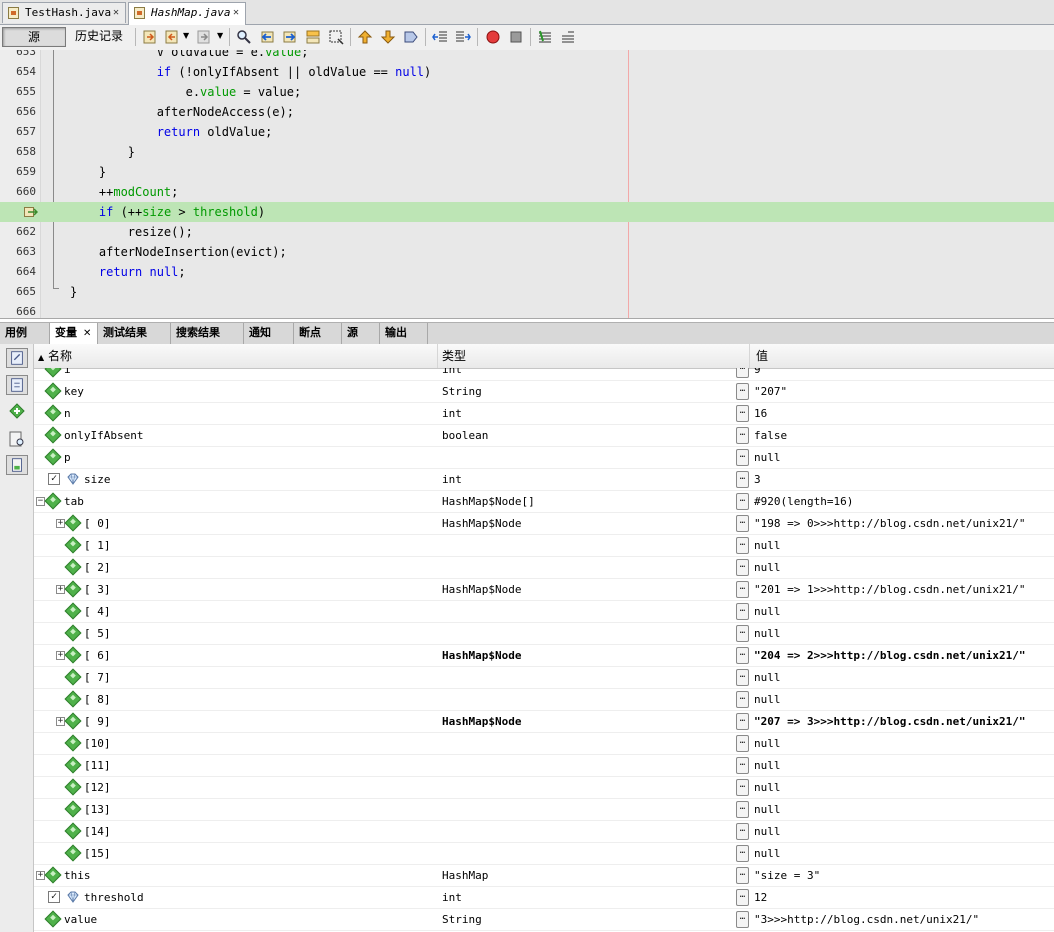  I want to click on toggle-highlight-icon, so click(313, 37).